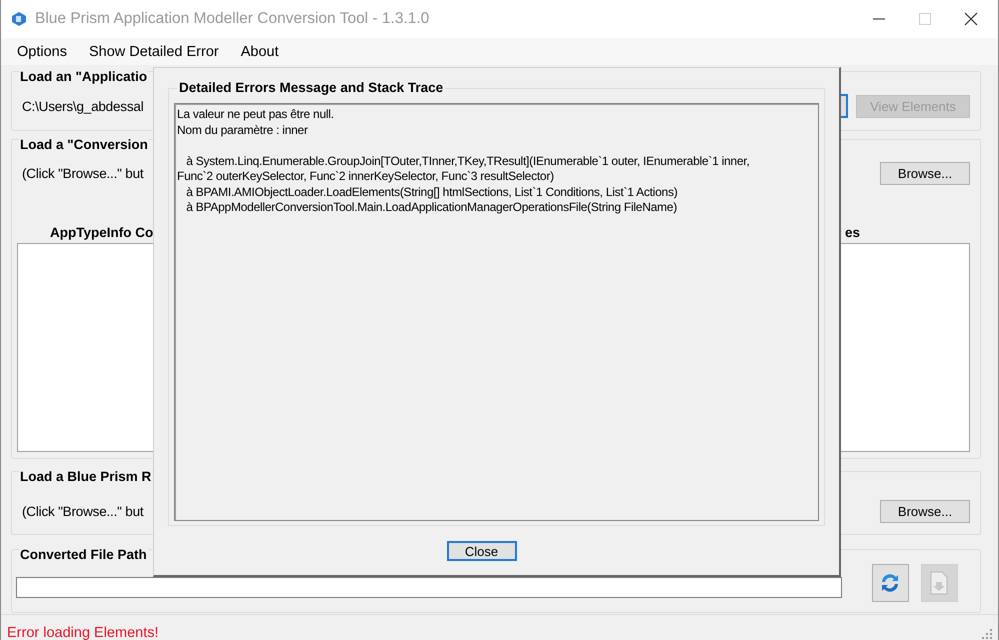  I want to click on menu-item: Show Detailed Error, so click(153, 52).